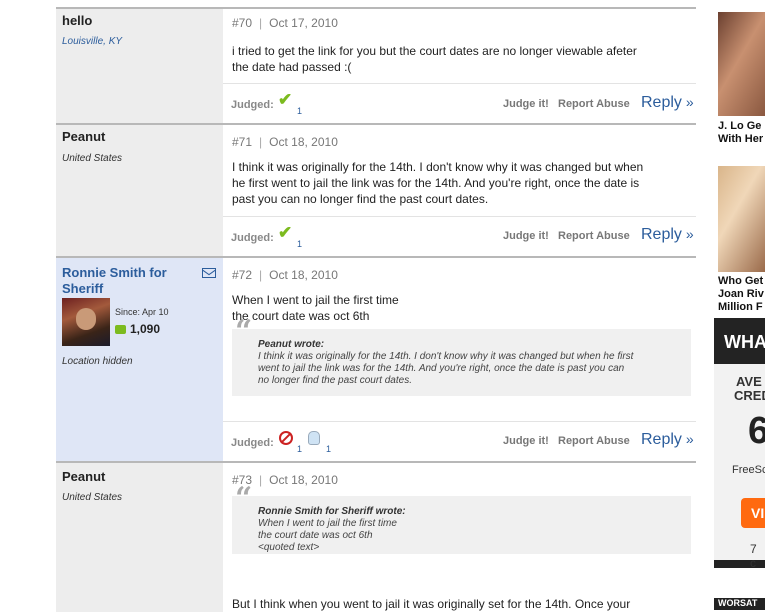 This screenshot has width=765, height=612. I want to click on post-number: #72, so click(242, 275).